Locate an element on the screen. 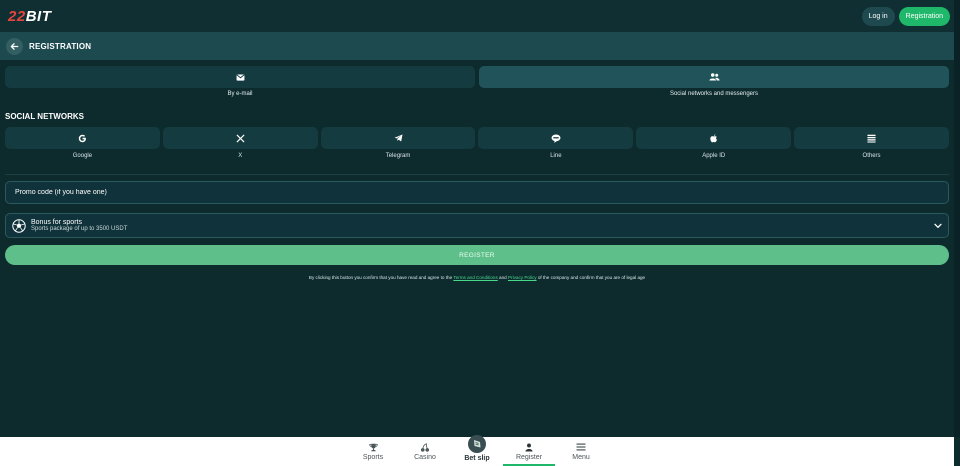 The image size is (960, 466). bonus-title: Bonus for sports is located at coordinates (56, 222).